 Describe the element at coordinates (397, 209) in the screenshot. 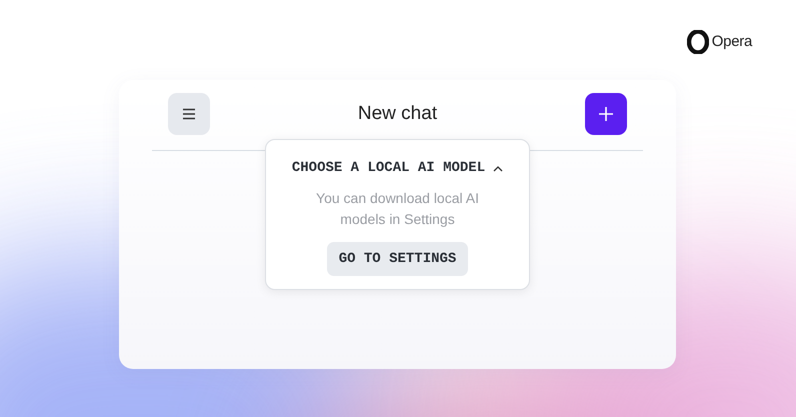

I see `settings-hint: You can download local AI models in Settings` at that location.